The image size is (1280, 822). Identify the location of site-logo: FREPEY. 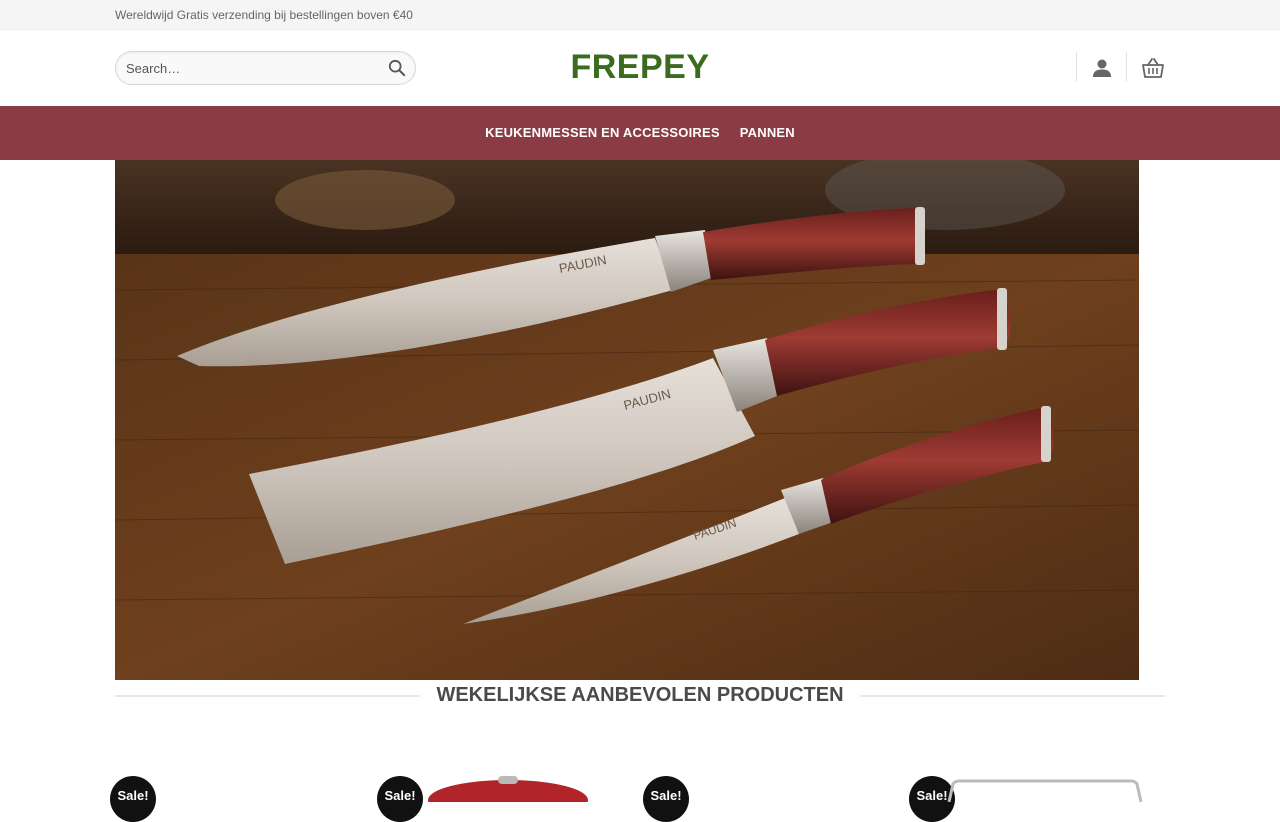
(640, 67).